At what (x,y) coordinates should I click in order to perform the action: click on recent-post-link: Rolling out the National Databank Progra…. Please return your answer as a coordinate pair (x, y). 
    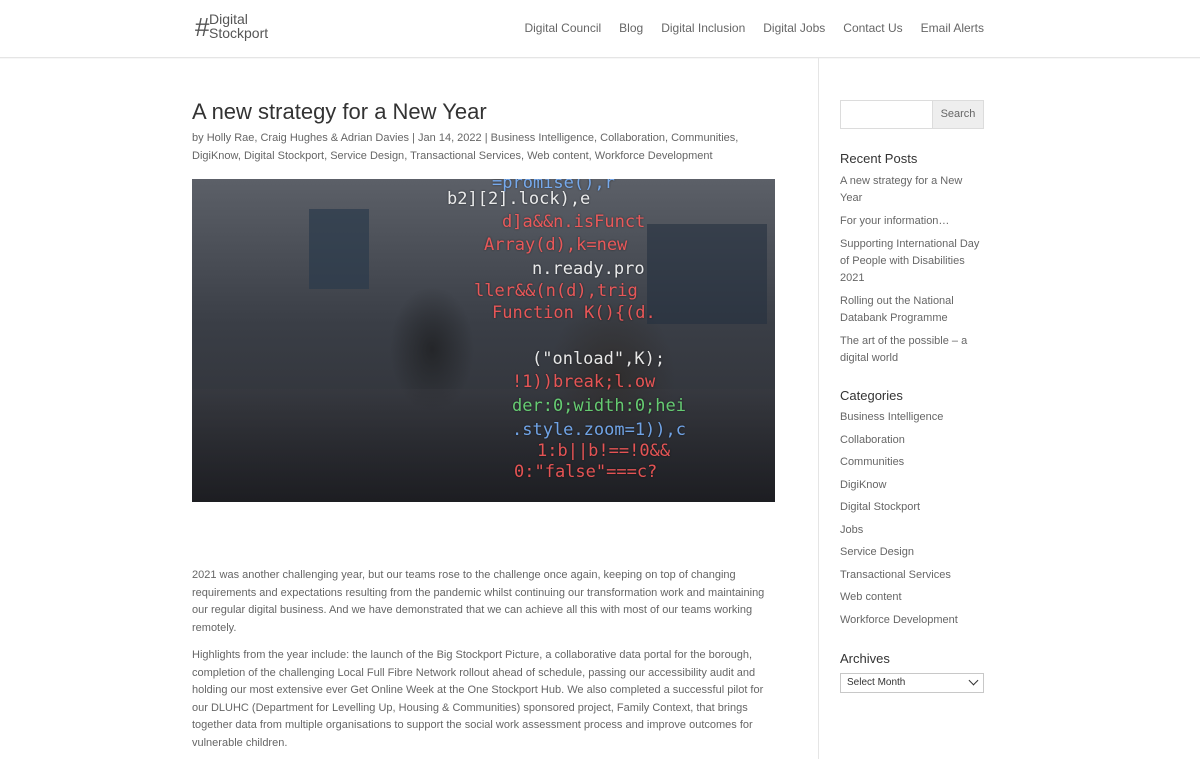
    Looking at the image, I should click on (897, 309).